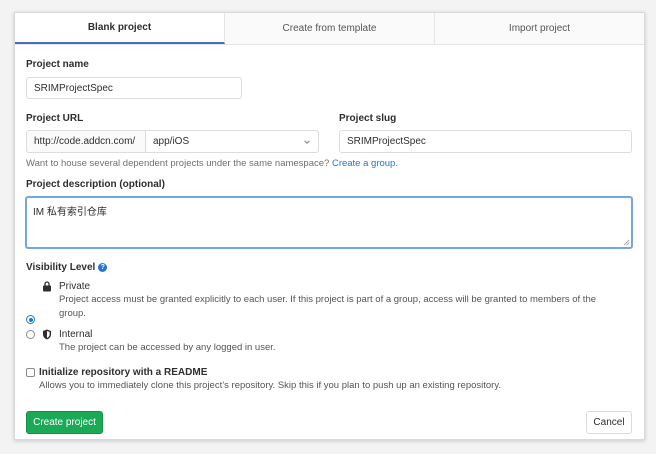 Image resolution: width=656 pixels, height=454 pixels. Describe the element at coordinates (76, 334) in the screenshot. I see `internal-option-title: Internal` at that location.